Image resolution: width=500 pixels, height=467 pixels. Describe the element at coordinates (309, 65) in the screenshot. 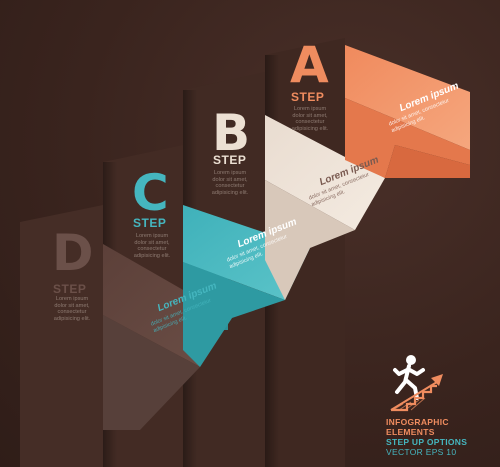

I see `step-a-letter: A` at that location.